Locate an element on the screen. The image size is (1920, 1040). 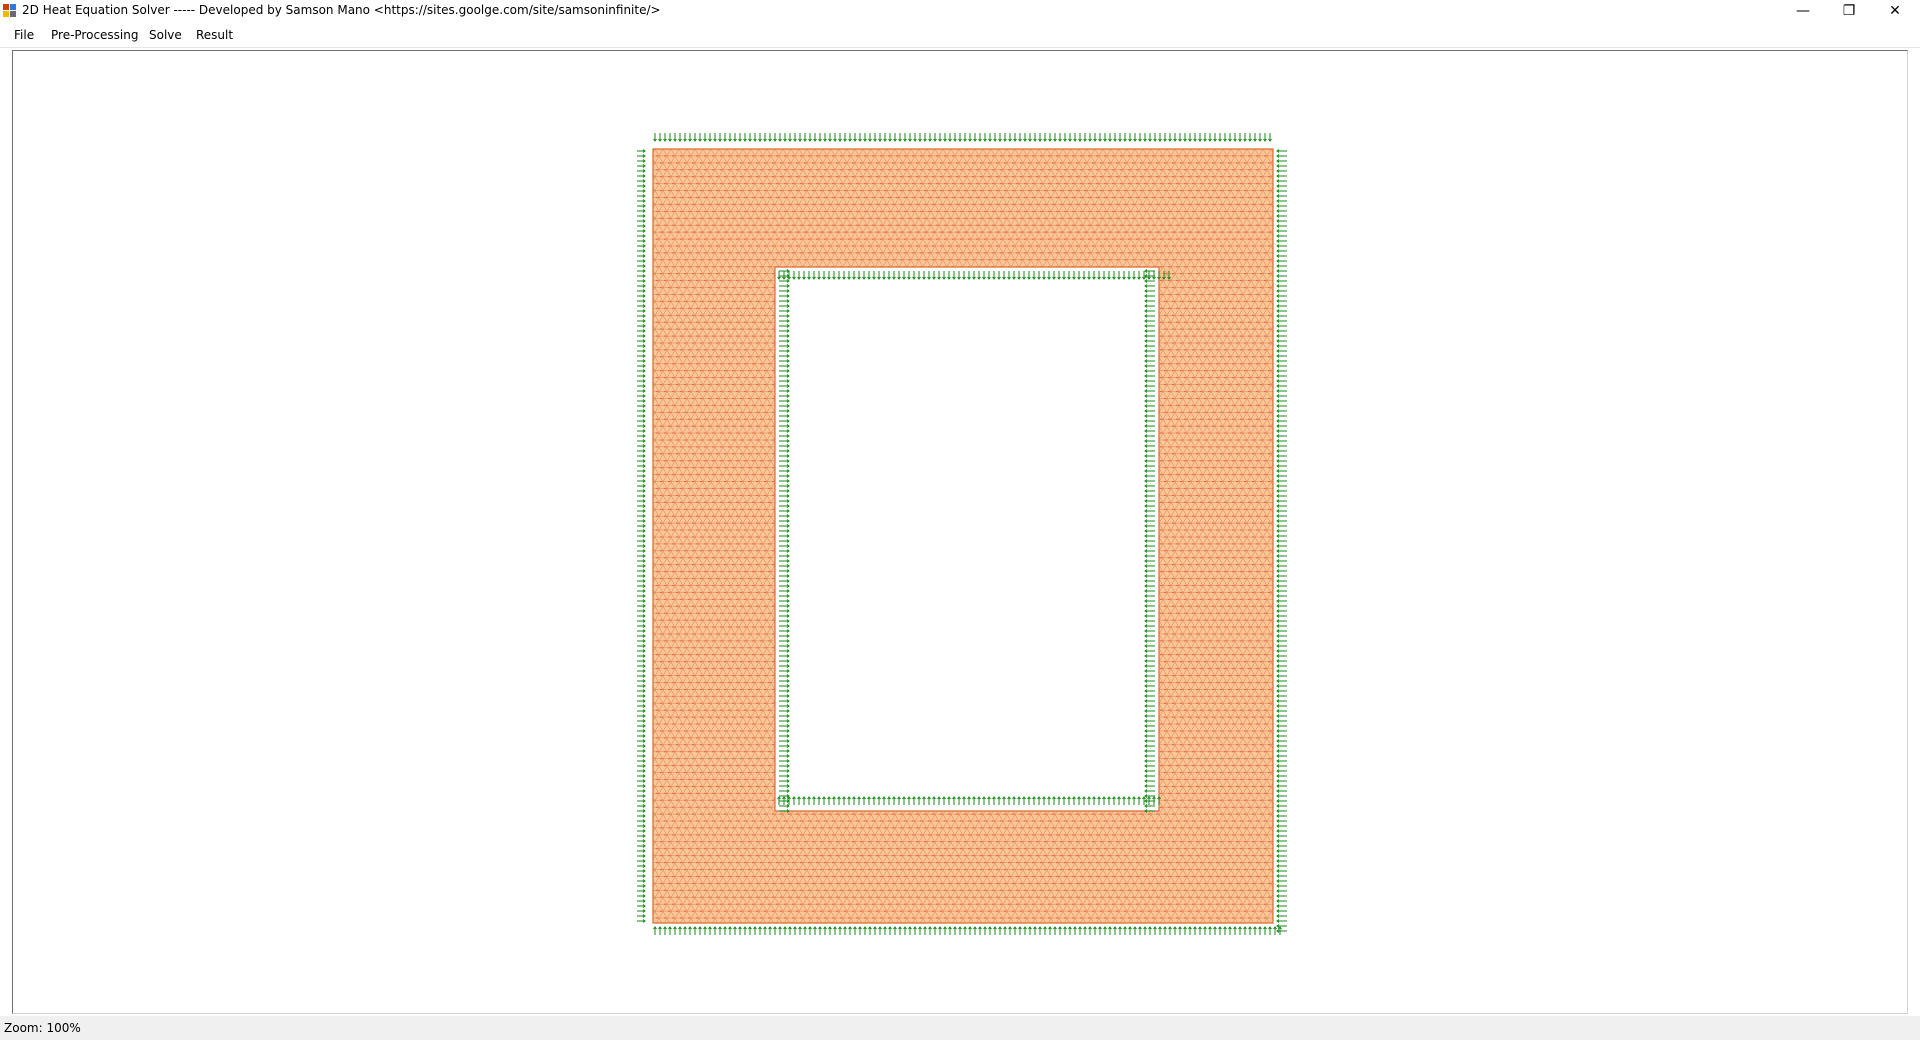
restore-button: ❐ is located at coordinates (1849, 11).